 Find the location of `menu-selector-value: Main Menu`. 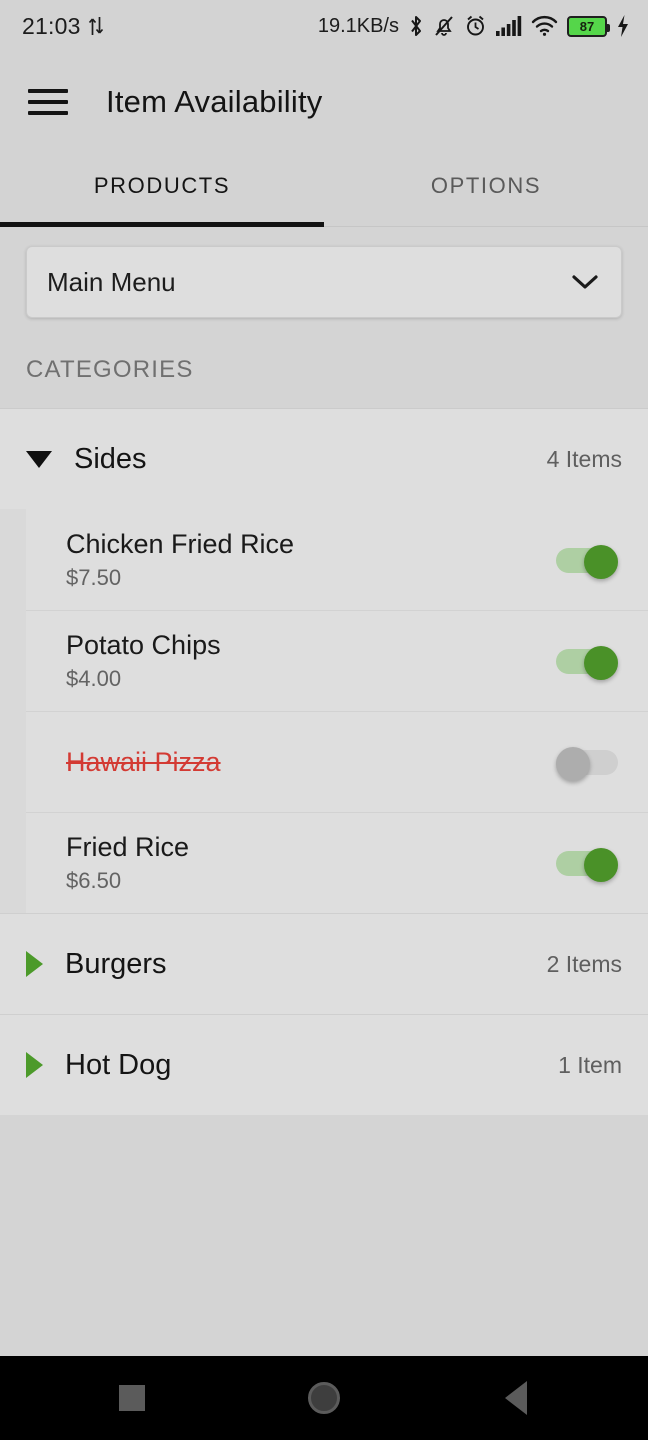

menu-selector-value: Main Menu is located at coordinates (111, 281).